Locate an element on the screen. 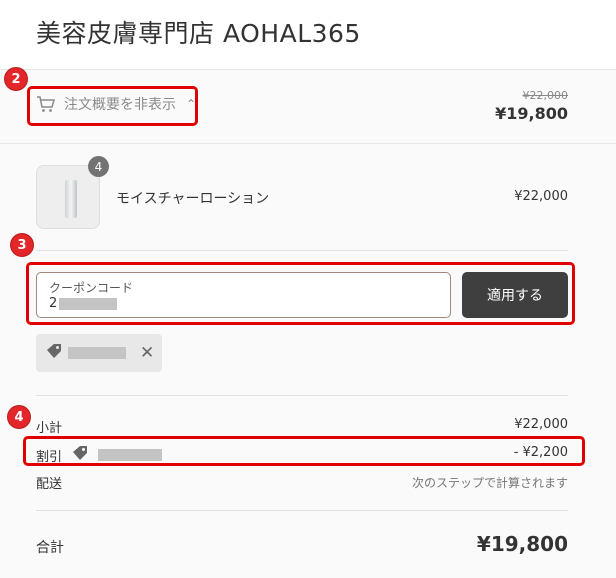 The width and height of the screenshot is (616, 578). store-header: 美容皮膚専門店 AOHAL365 is located at coordinates (308, 35).